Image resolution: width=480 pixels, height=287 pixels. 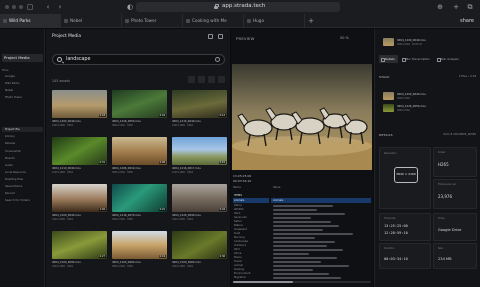 What do you see at coordinates (431, 44) in the screenshot?
I see `current-file: 0004_1200_0040.mov 3840×2160 · 00:03:34` at bounding box center [431, 44].